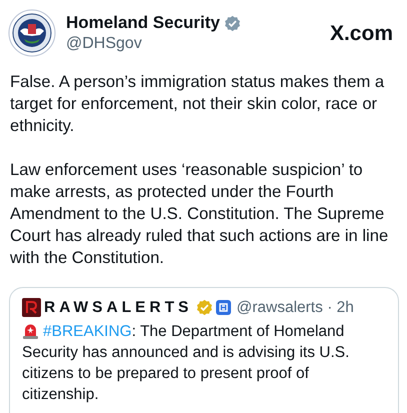  What do you see at coordinates (32, 33) in the screenshot?
I see `seal-icon` at bounding box center [32, 33].